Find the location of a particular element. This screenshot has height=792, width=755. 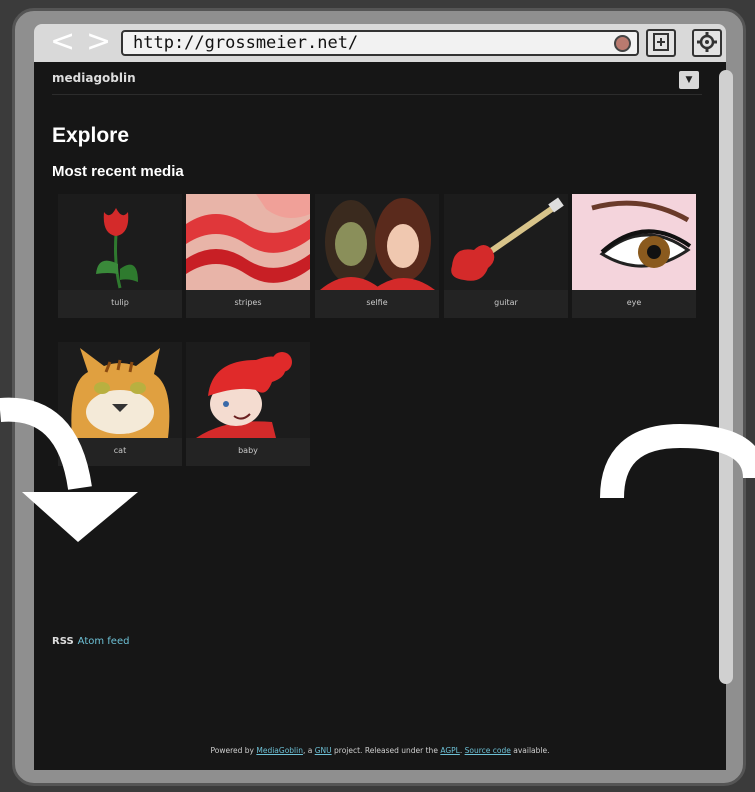

site-logo: mediagoblin is located at coordinates (94, 78).